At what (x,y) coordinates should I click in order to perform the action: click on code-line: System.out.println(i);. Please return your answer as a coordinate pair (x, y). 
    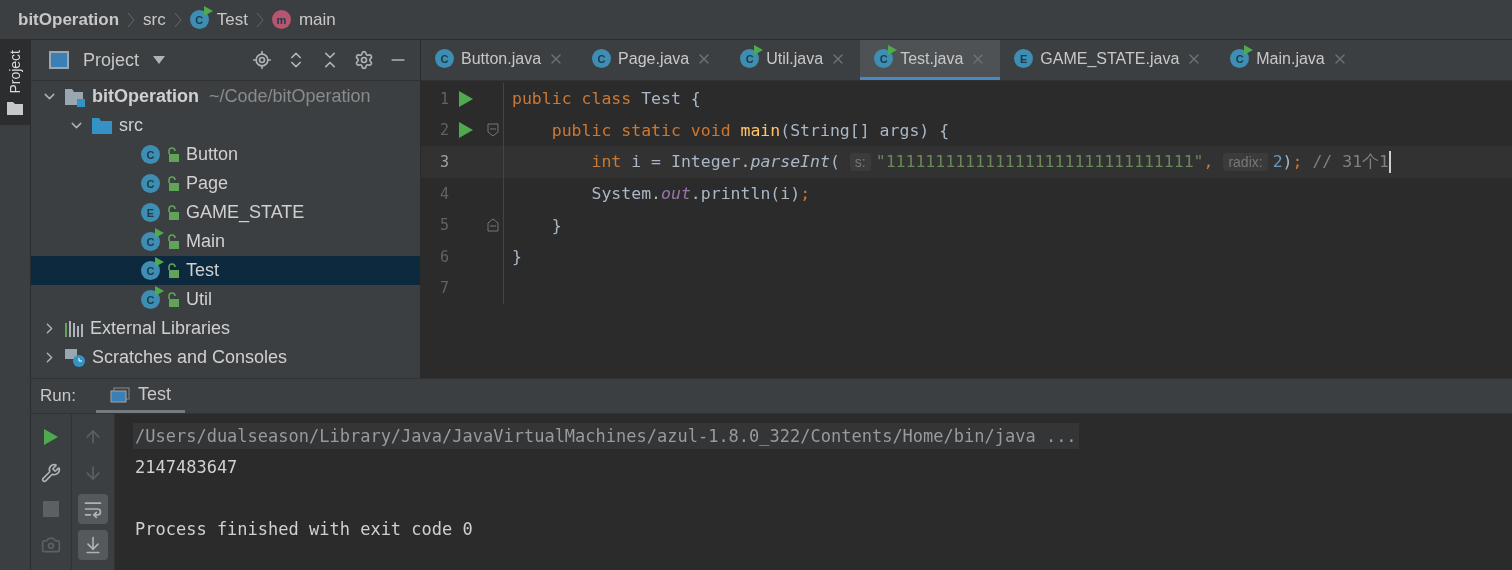
    Looking at the image, I should click on (701, 194).